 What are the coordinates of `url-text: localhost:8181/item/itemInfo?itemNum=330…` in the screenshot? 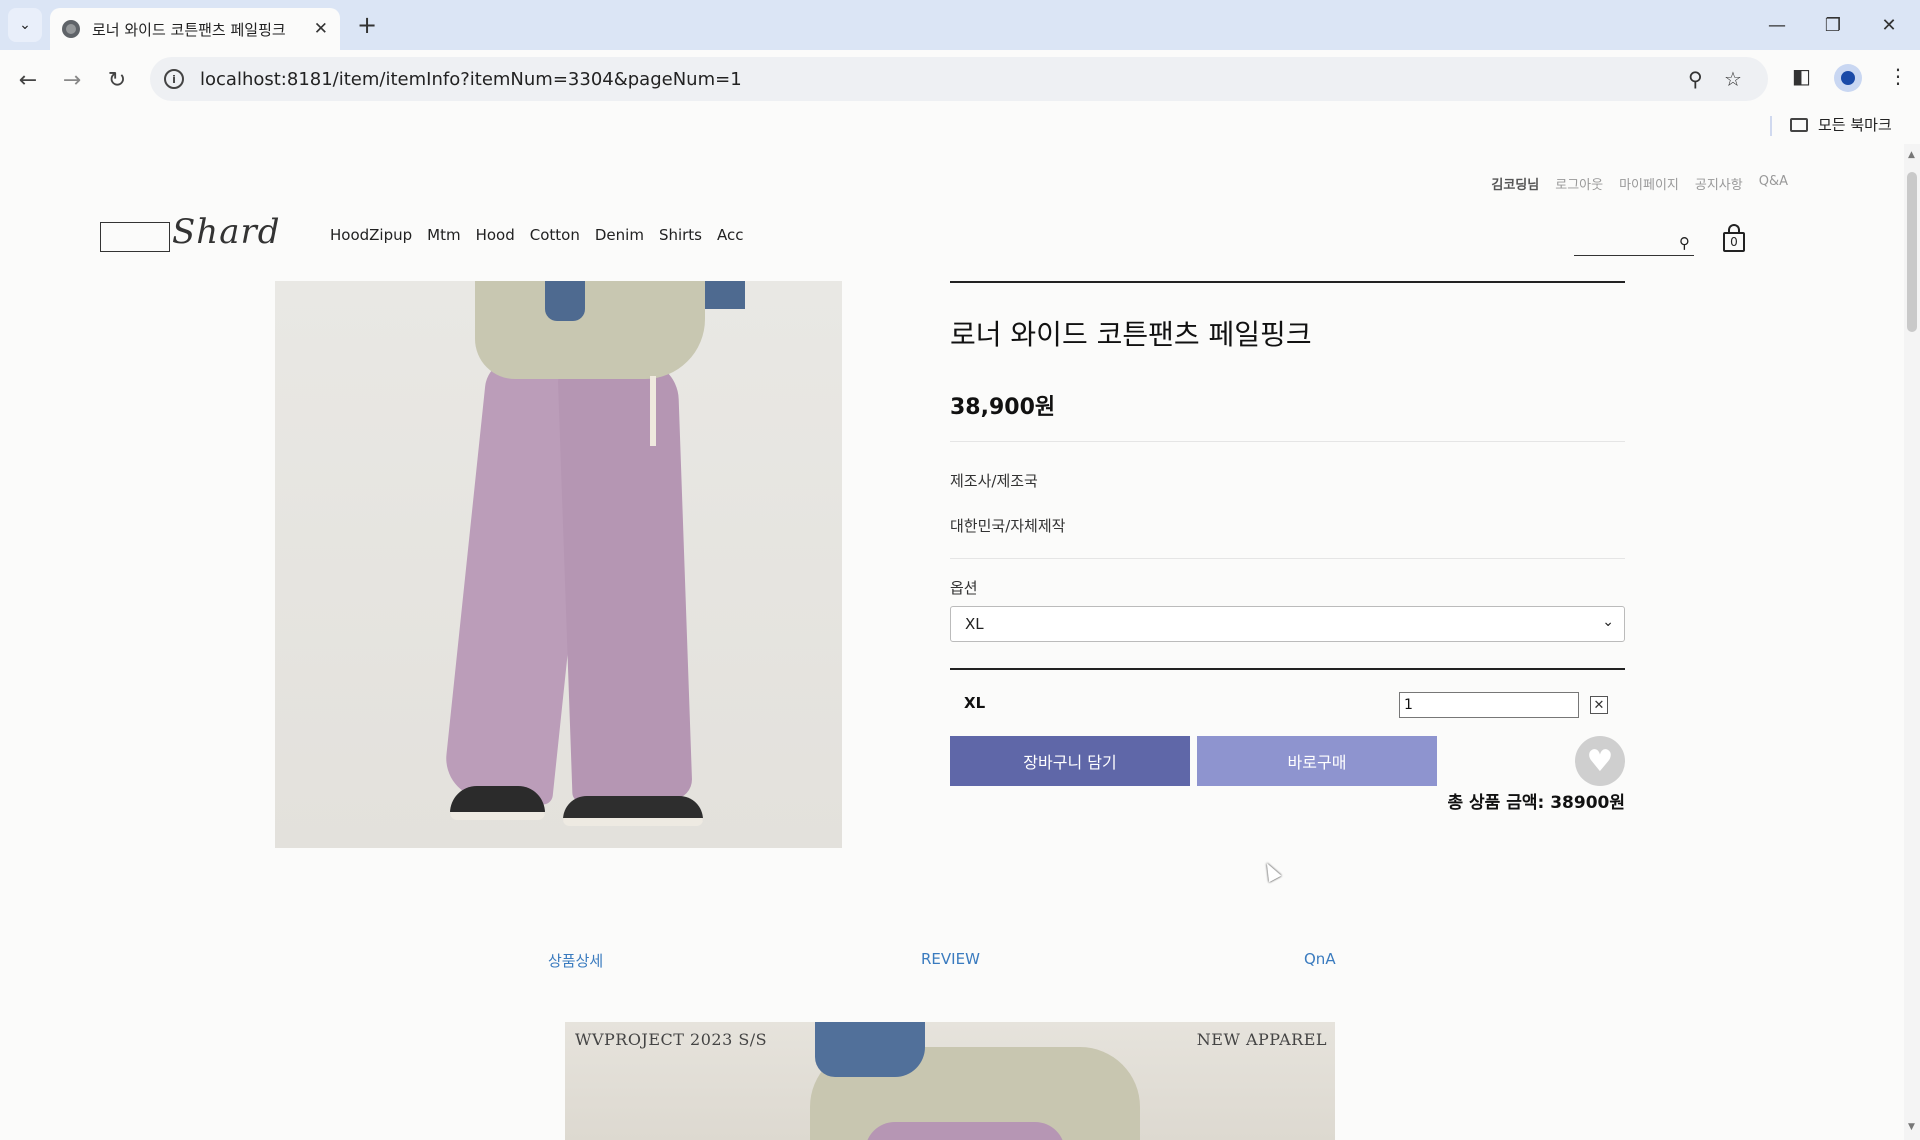 It's located at (471, 79).